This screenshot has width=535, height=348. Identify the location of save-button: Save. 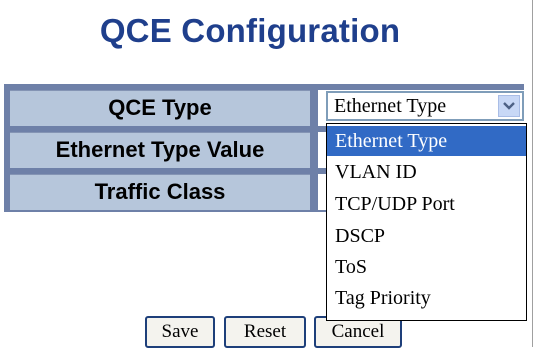
(180, 332).